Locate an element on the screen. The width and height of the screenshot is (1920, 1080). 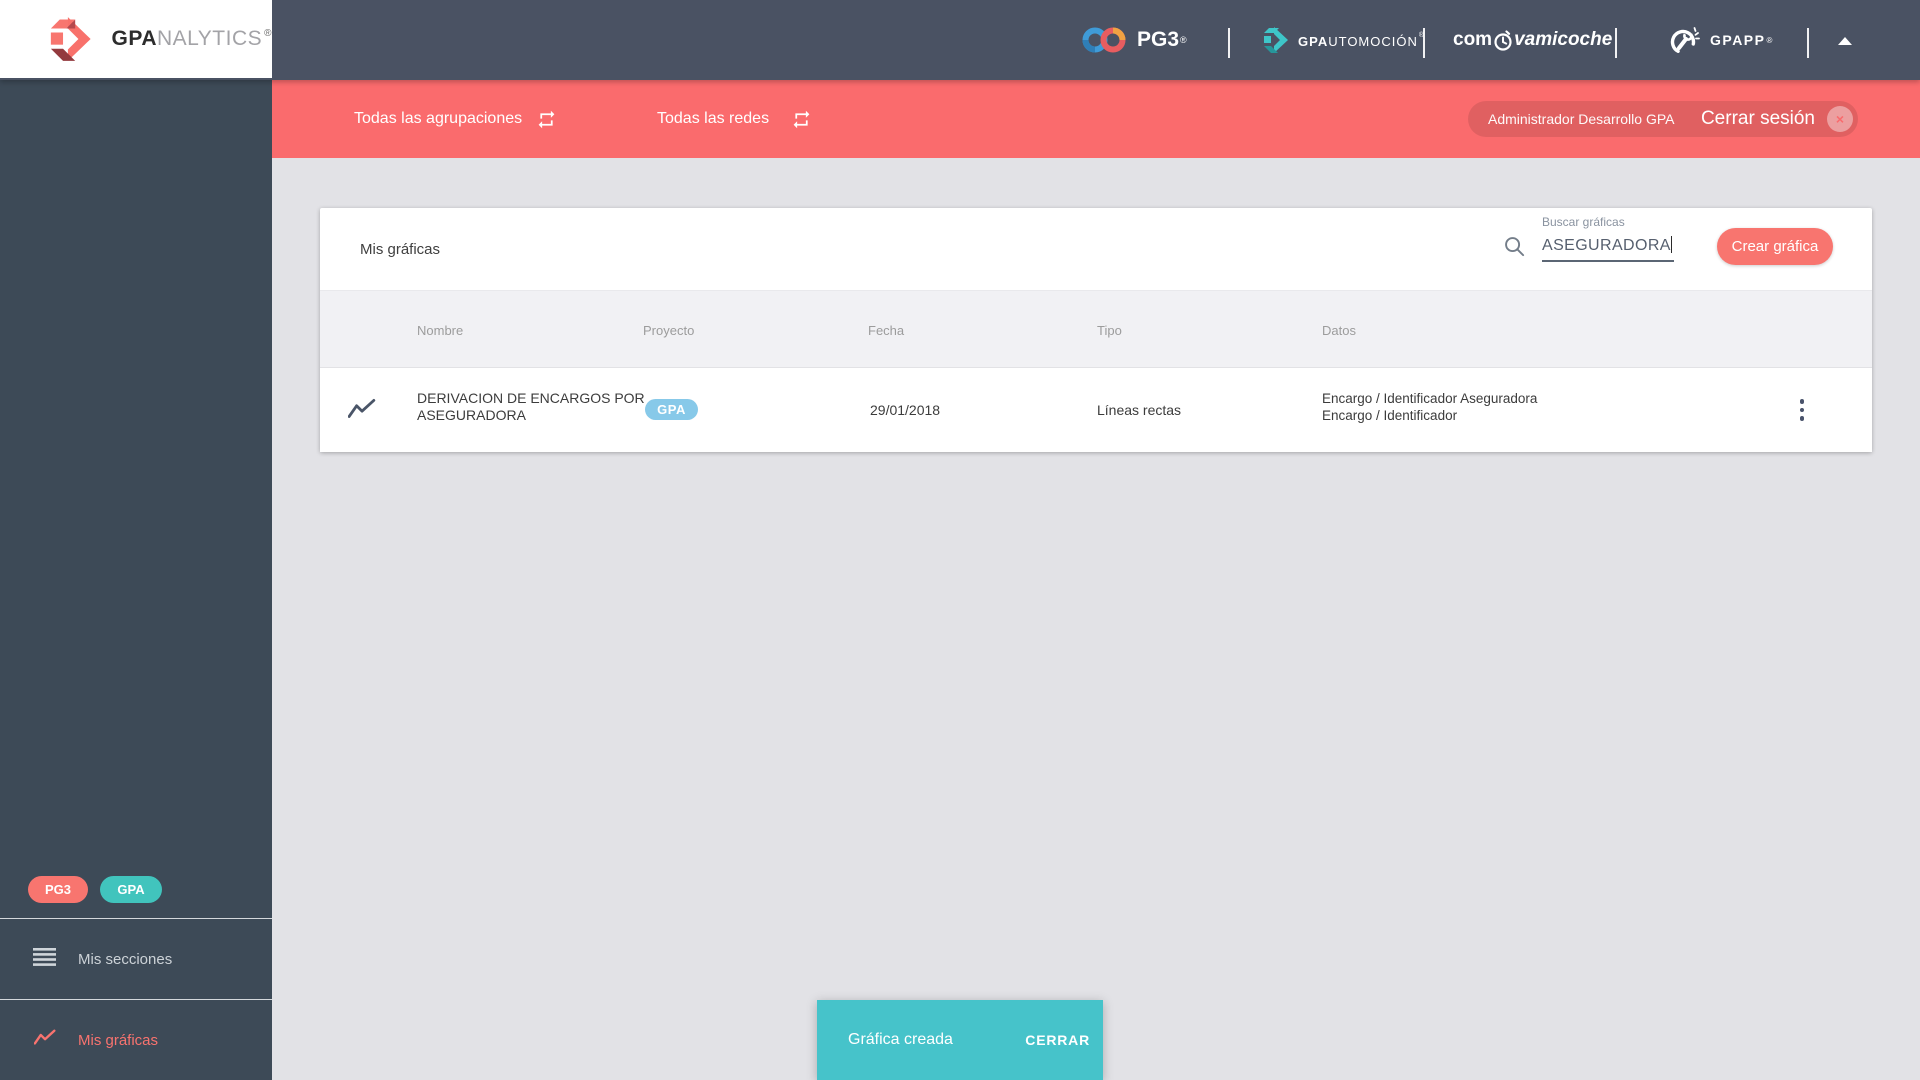
table-header: Nombre Proyecto Fecha Tipo Datos is located at coordinates (1096, 329).